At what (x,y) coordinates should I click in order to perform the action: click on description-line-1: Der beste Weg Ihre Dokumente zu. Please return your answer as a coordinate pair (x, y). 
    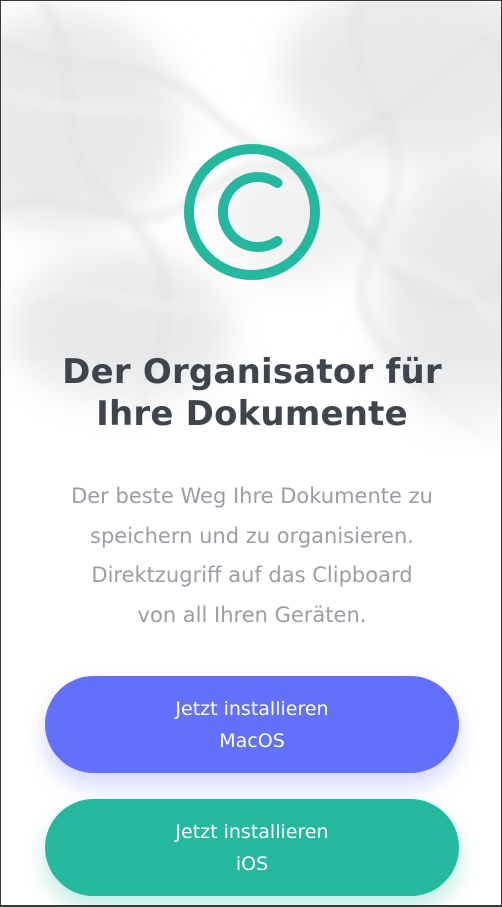
    Looking at the image, I should click on (252, 496).